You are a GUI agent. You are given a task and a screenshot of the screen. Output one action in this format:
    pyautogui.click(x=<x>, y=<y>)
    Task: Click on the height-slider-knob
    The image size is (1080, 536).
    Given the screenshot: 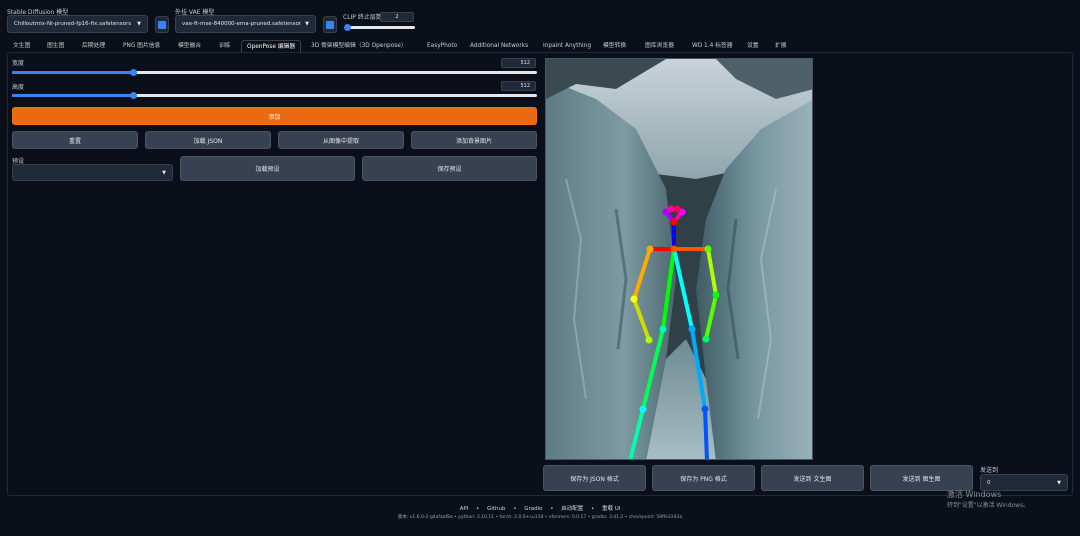 What is the action you would take?
    pyautogui.click(x=133, y=95)
    